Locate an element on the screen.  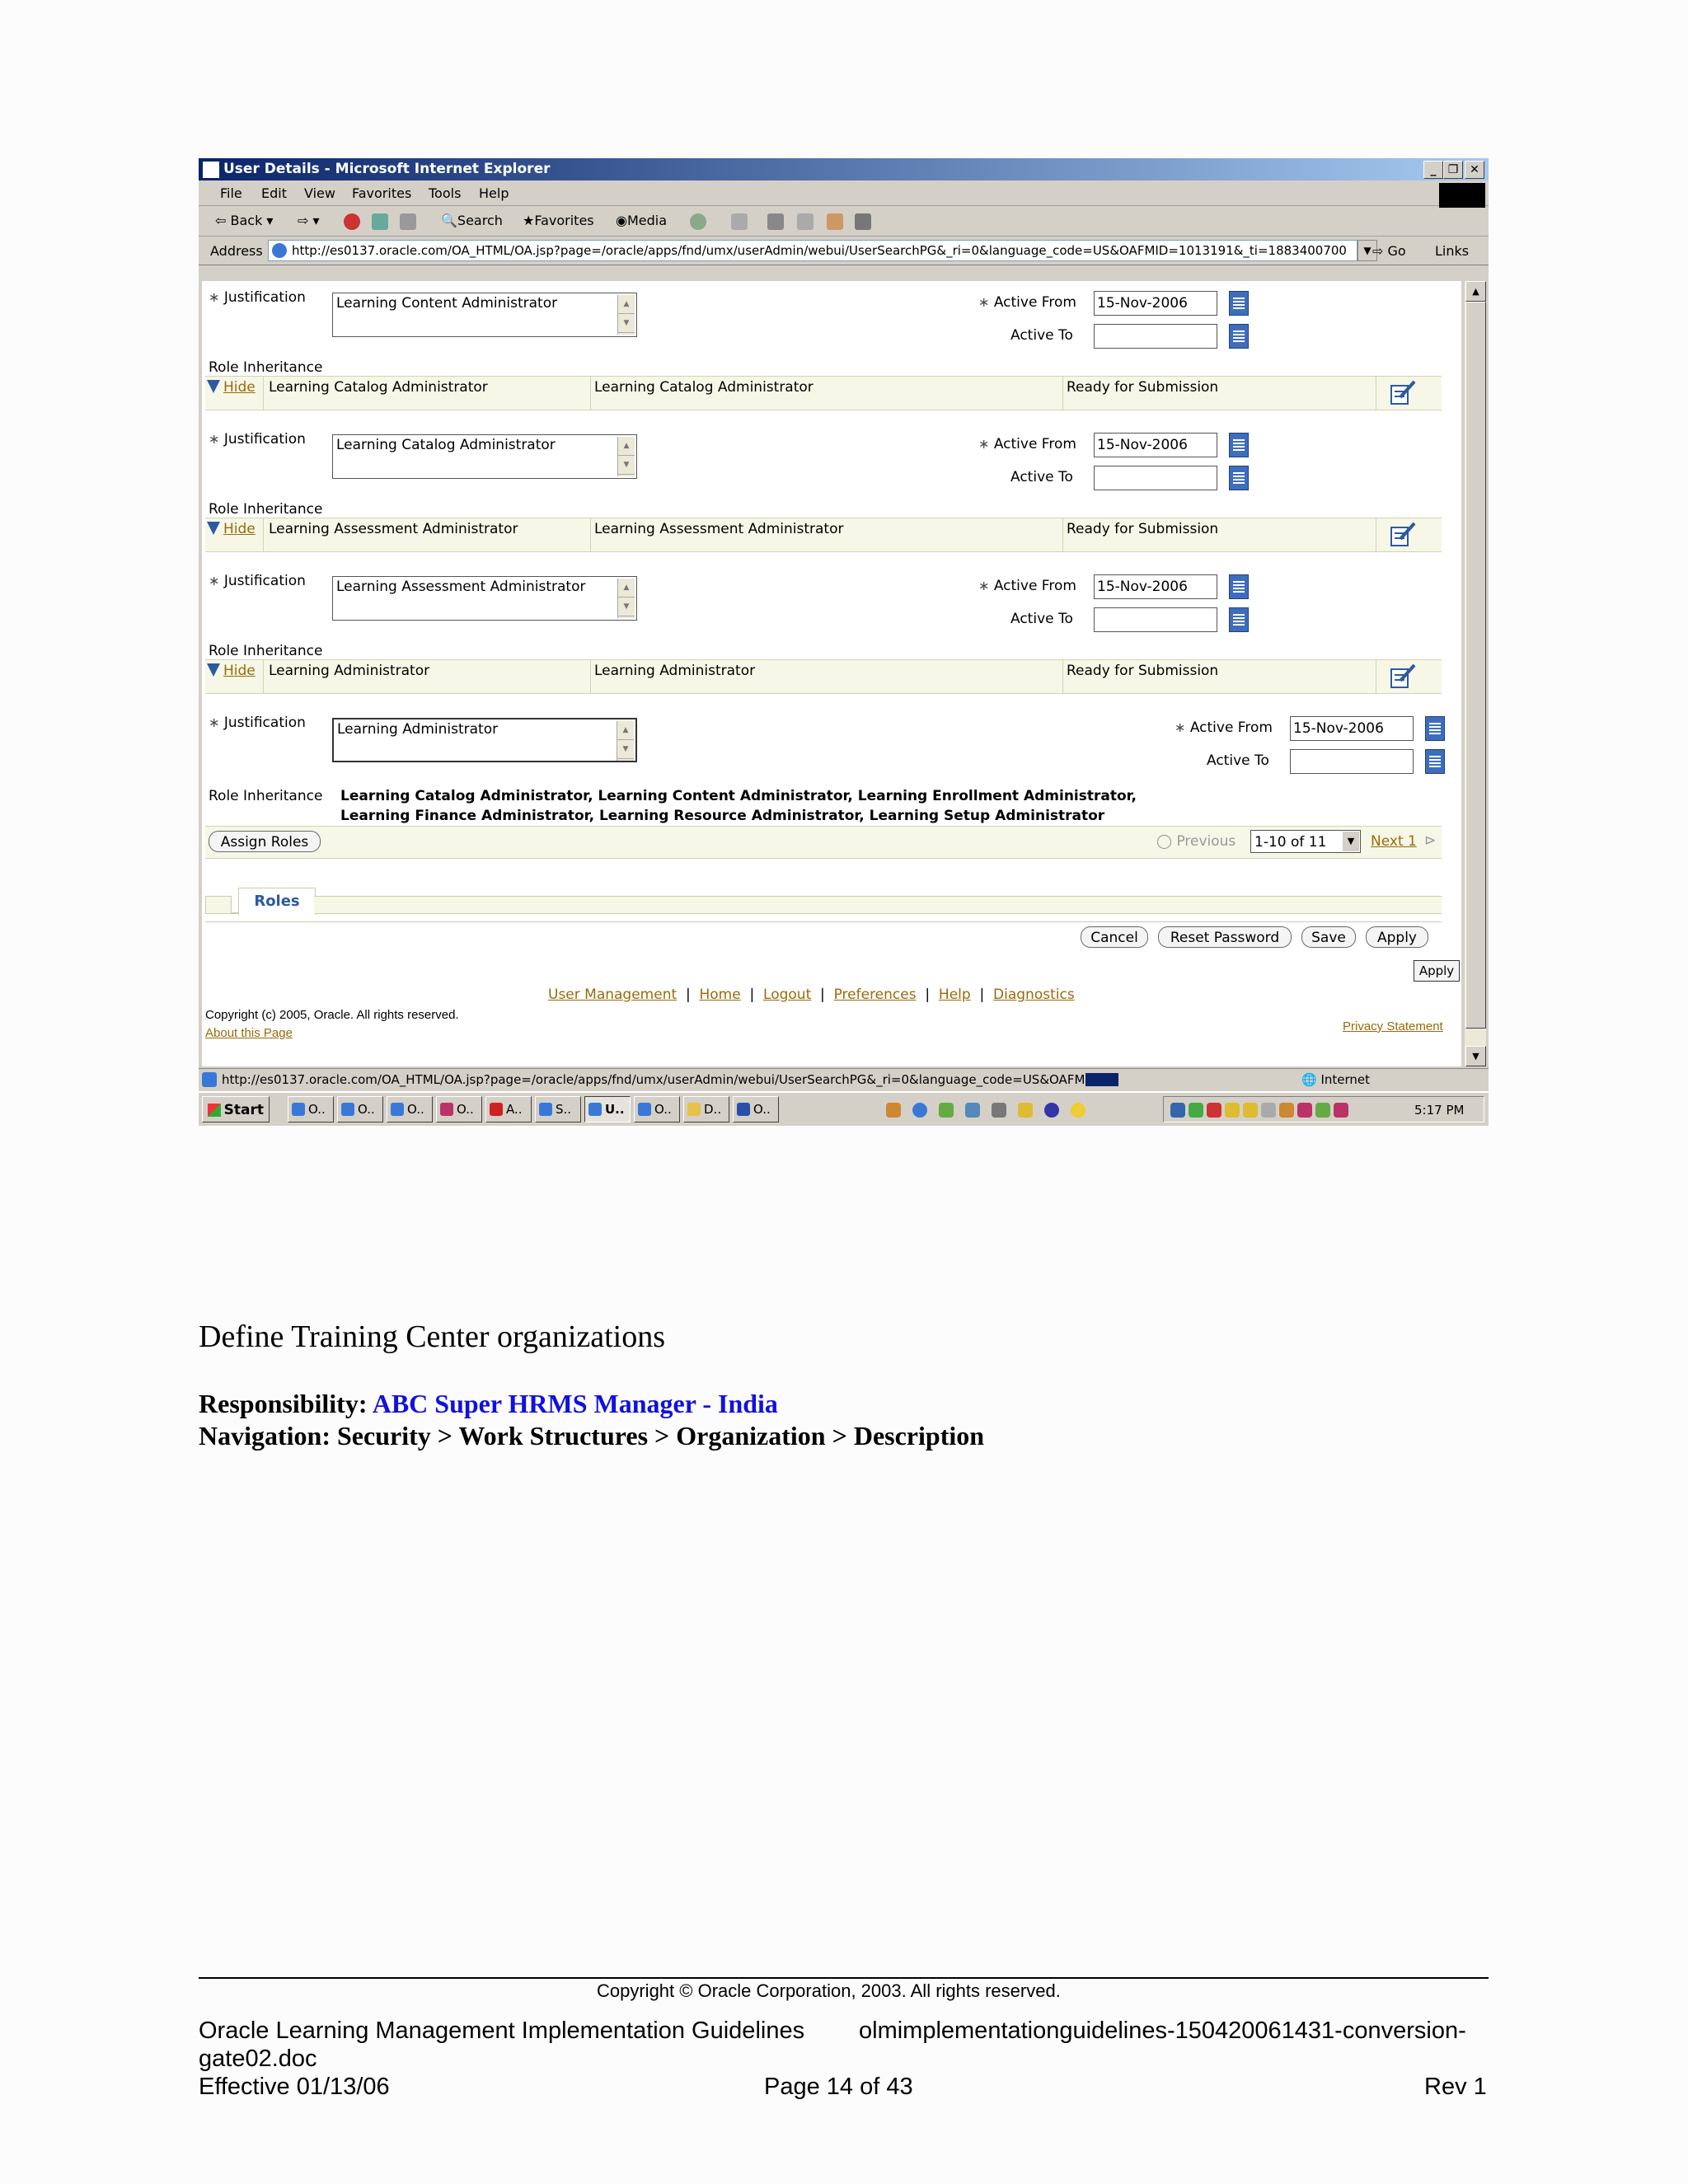
go-button: ⇨ Go is located at coordinates (1389, 251).